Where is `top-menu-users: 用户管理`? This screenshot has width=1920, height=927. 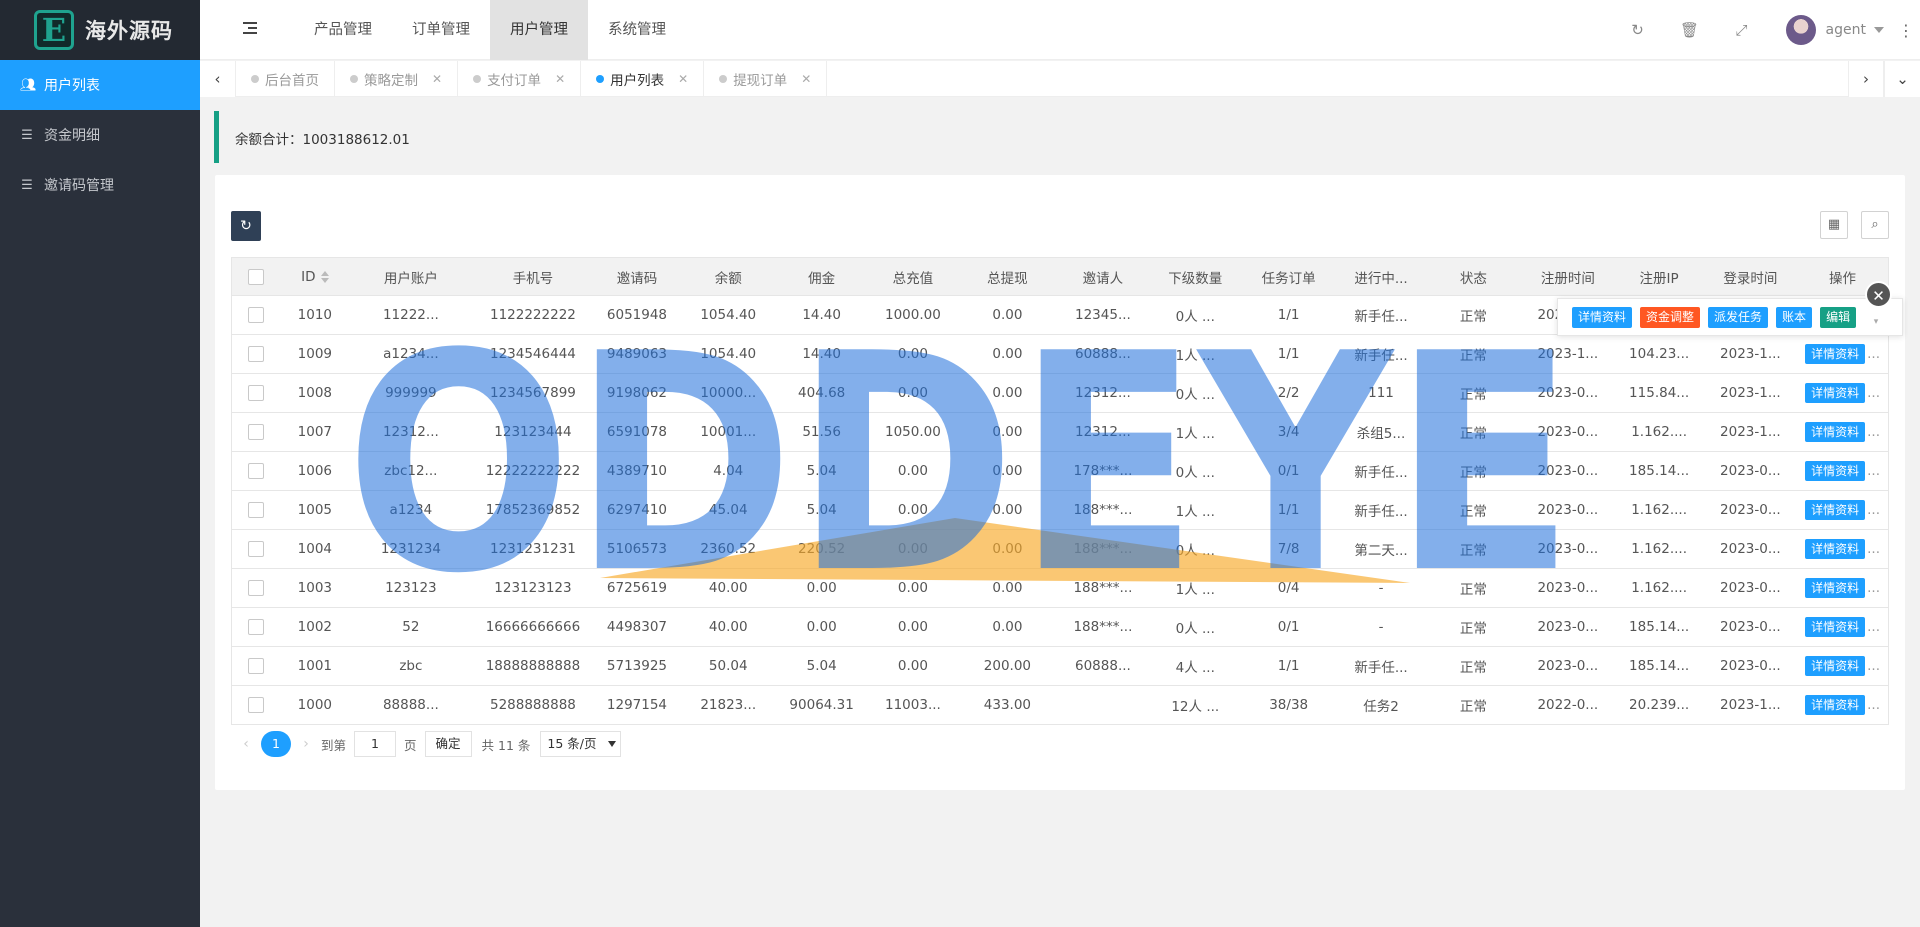
top-menu-users: 用户管理 is located at coordinates (539, 30).